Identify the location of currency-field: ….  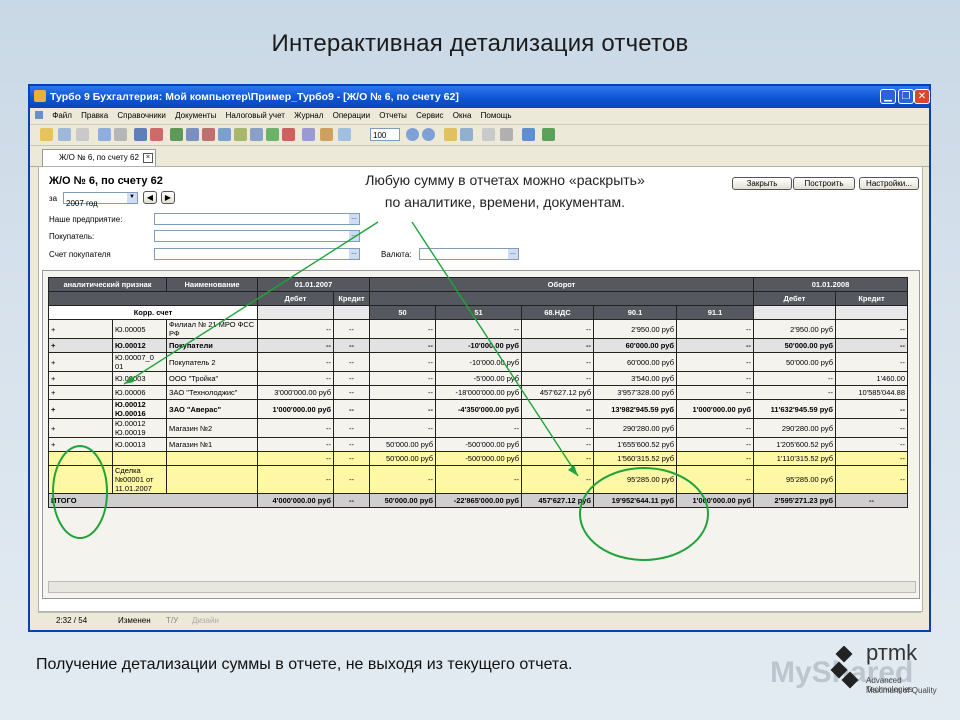
(469, 254).